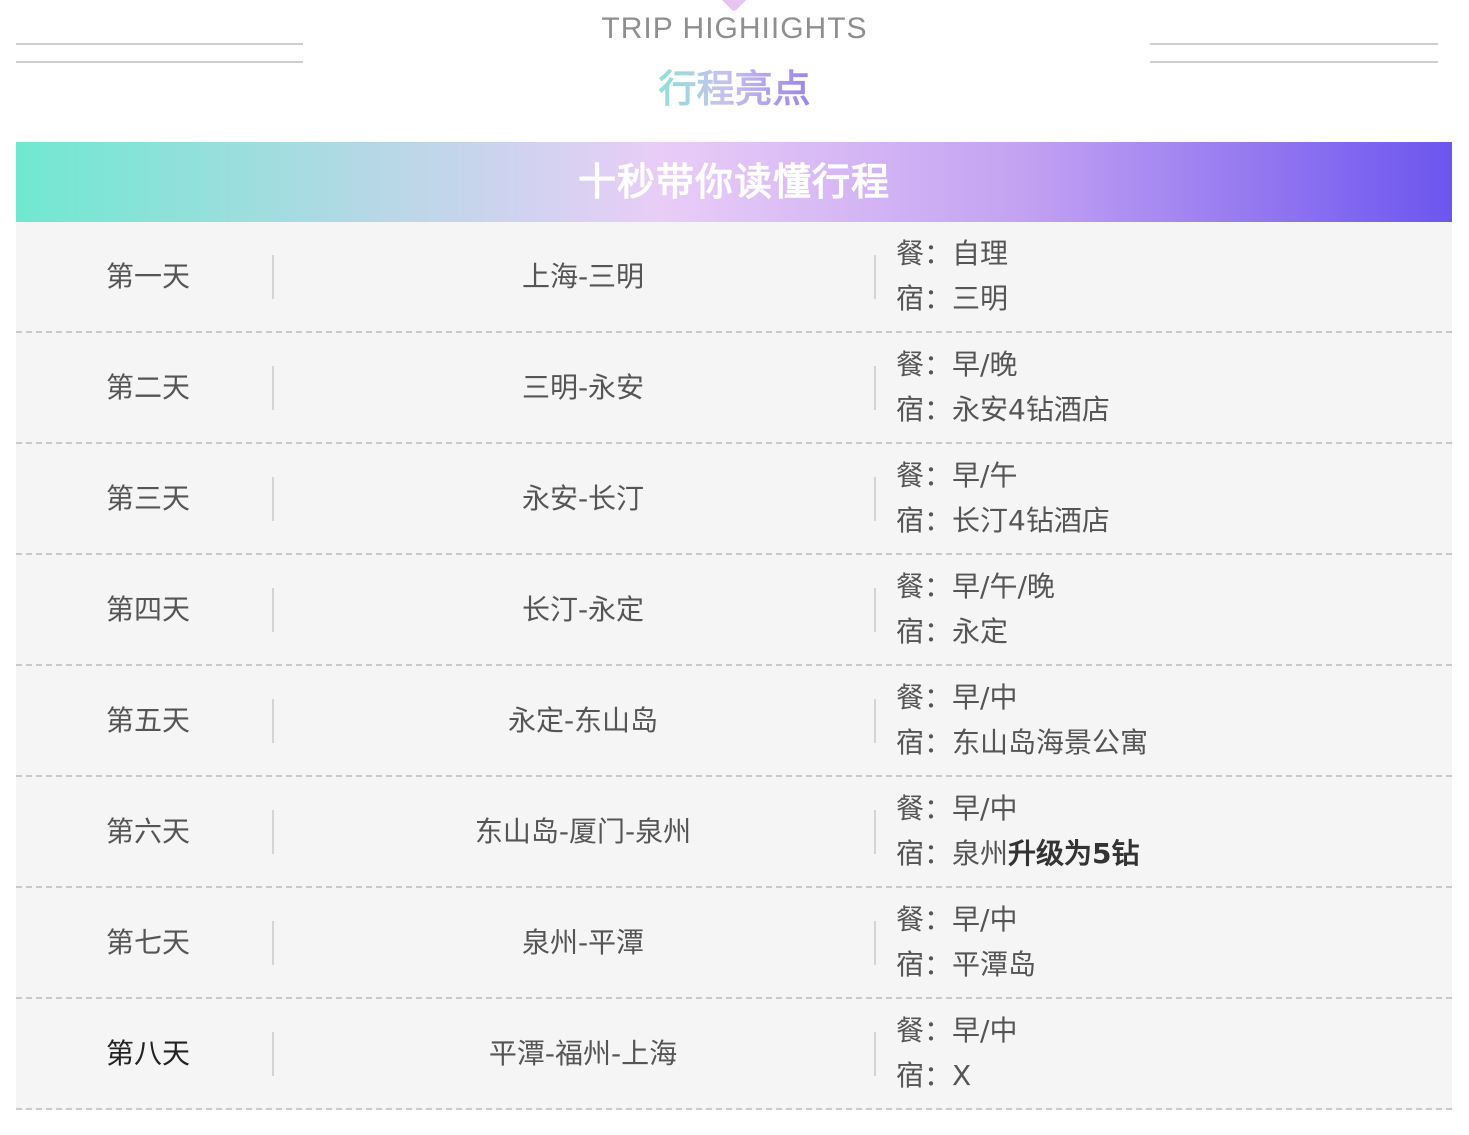  I want to click on meal-stay-info: 餐：早/中 宿：东山岛海景公寓, so click(1166, 720).